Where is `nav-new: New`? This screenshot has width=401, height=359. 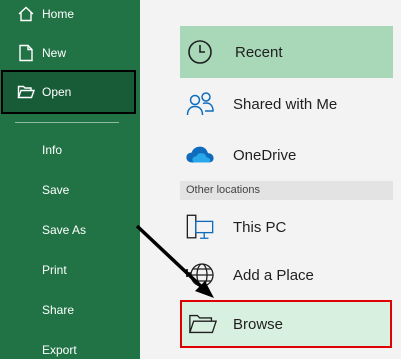
nav-new: New is located at coordinates (70, 53).